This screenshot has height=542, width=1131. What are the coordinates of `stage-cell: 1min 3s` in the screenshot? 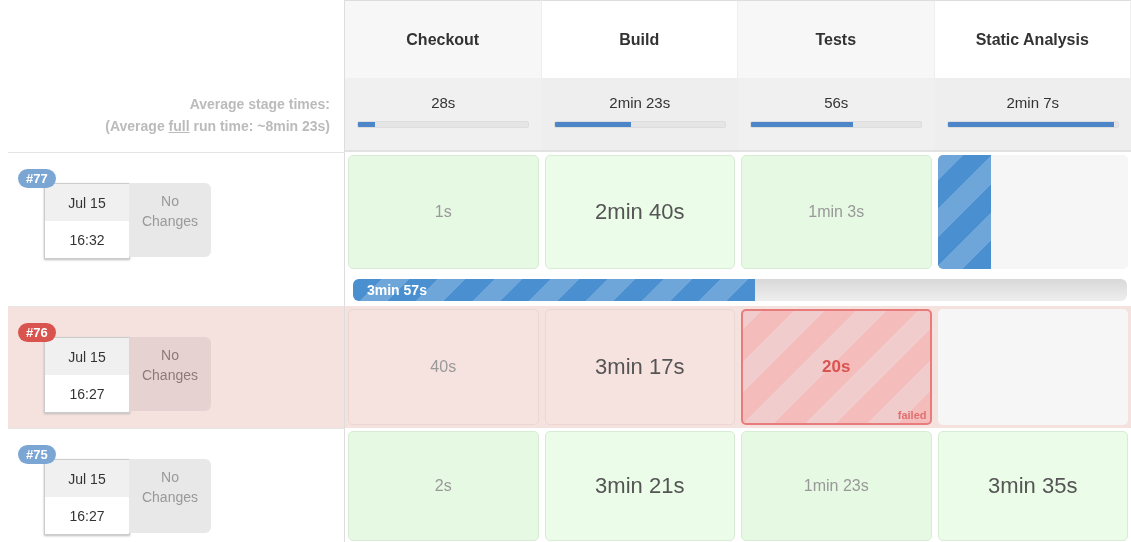 It's located at (836, 212).